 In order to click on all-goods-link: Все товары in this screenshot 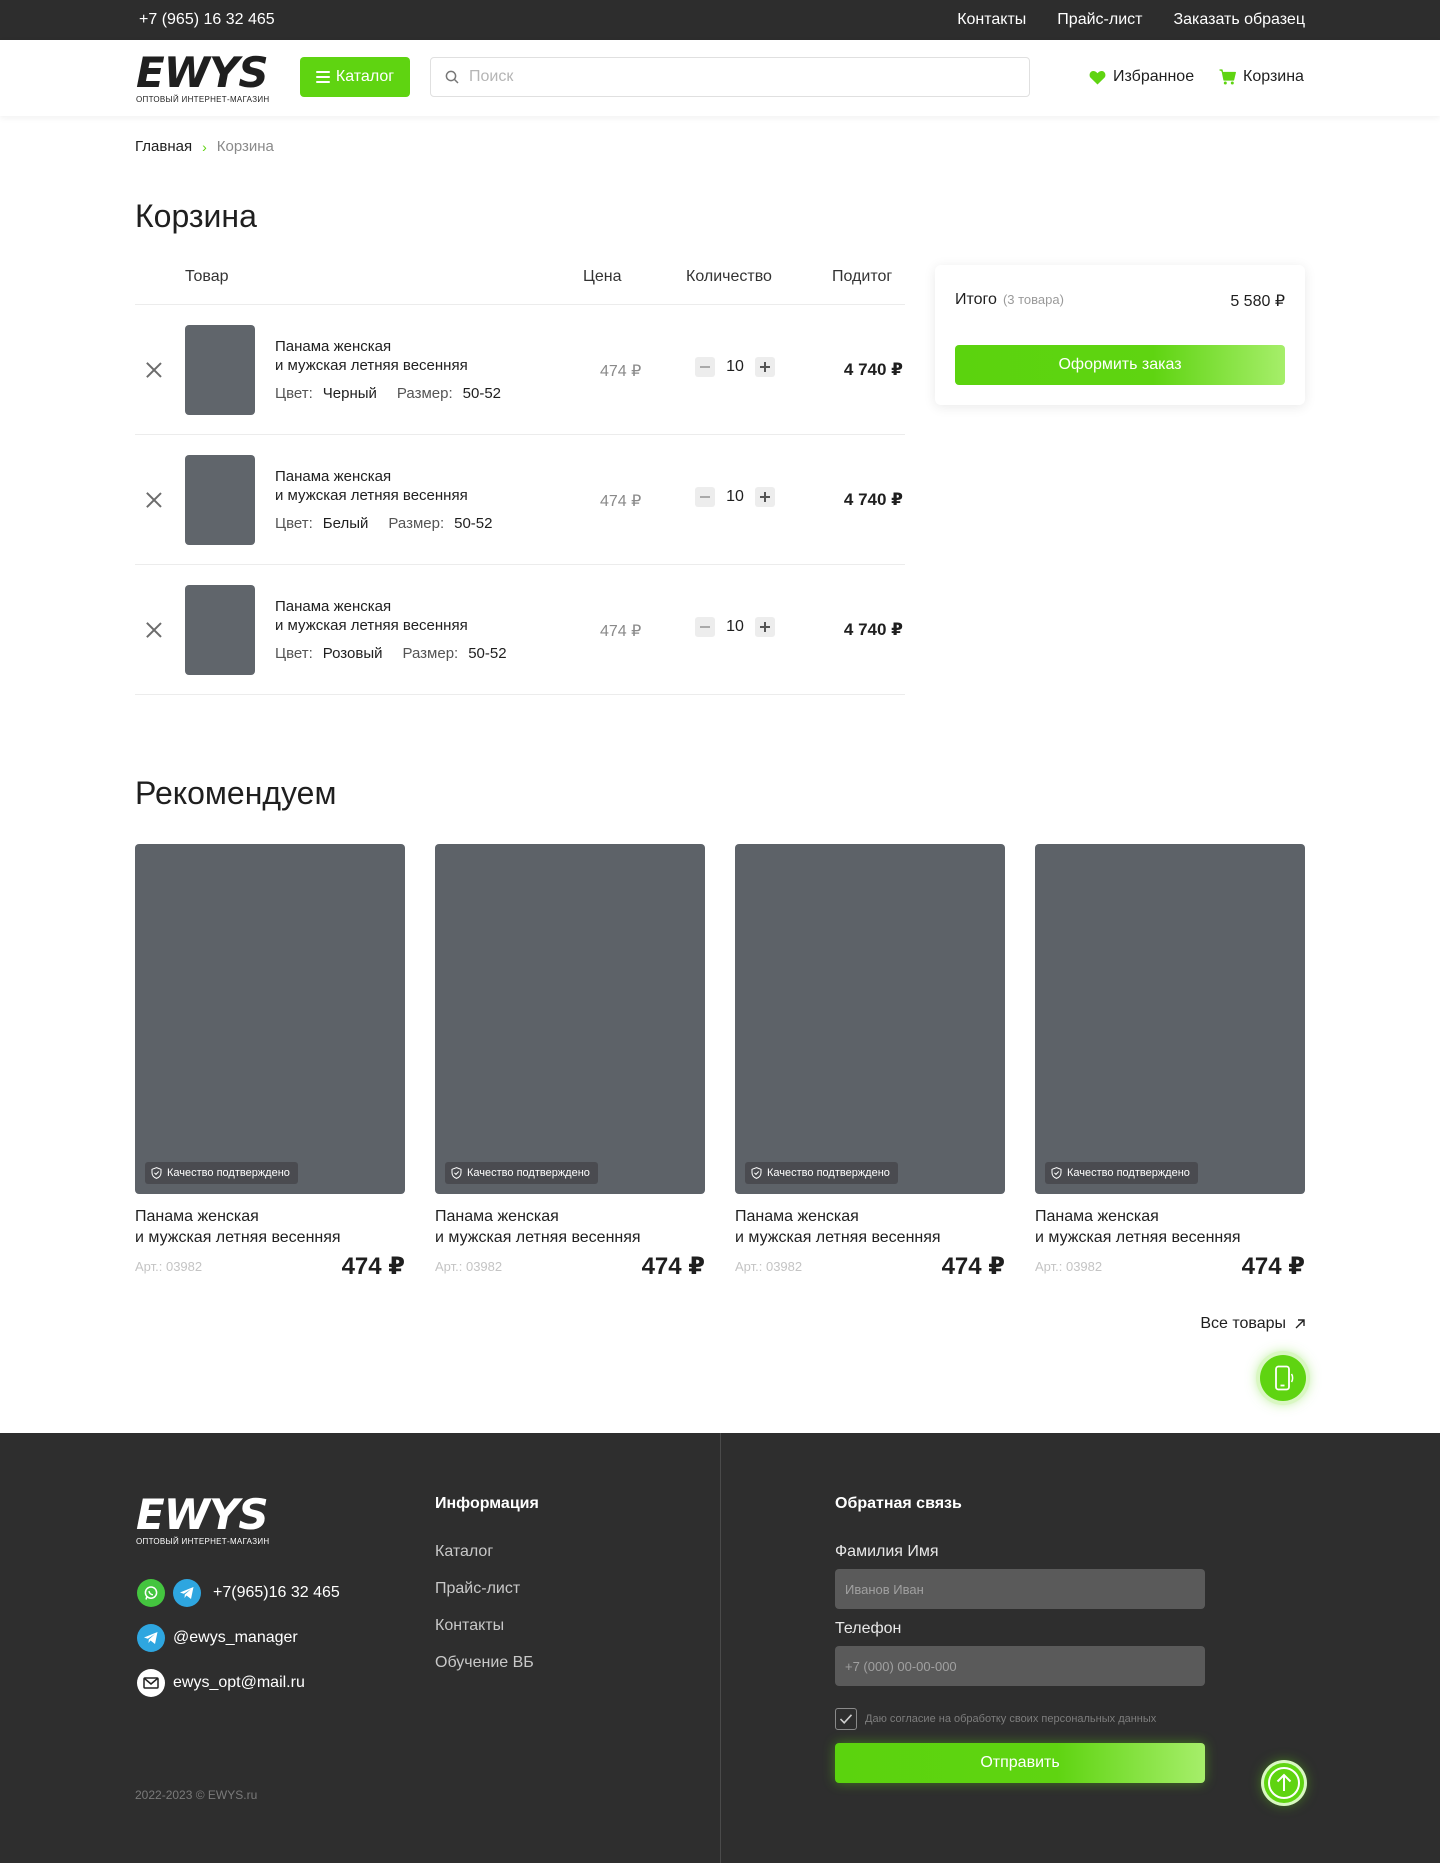, I will do `click(1253, 1324)`.